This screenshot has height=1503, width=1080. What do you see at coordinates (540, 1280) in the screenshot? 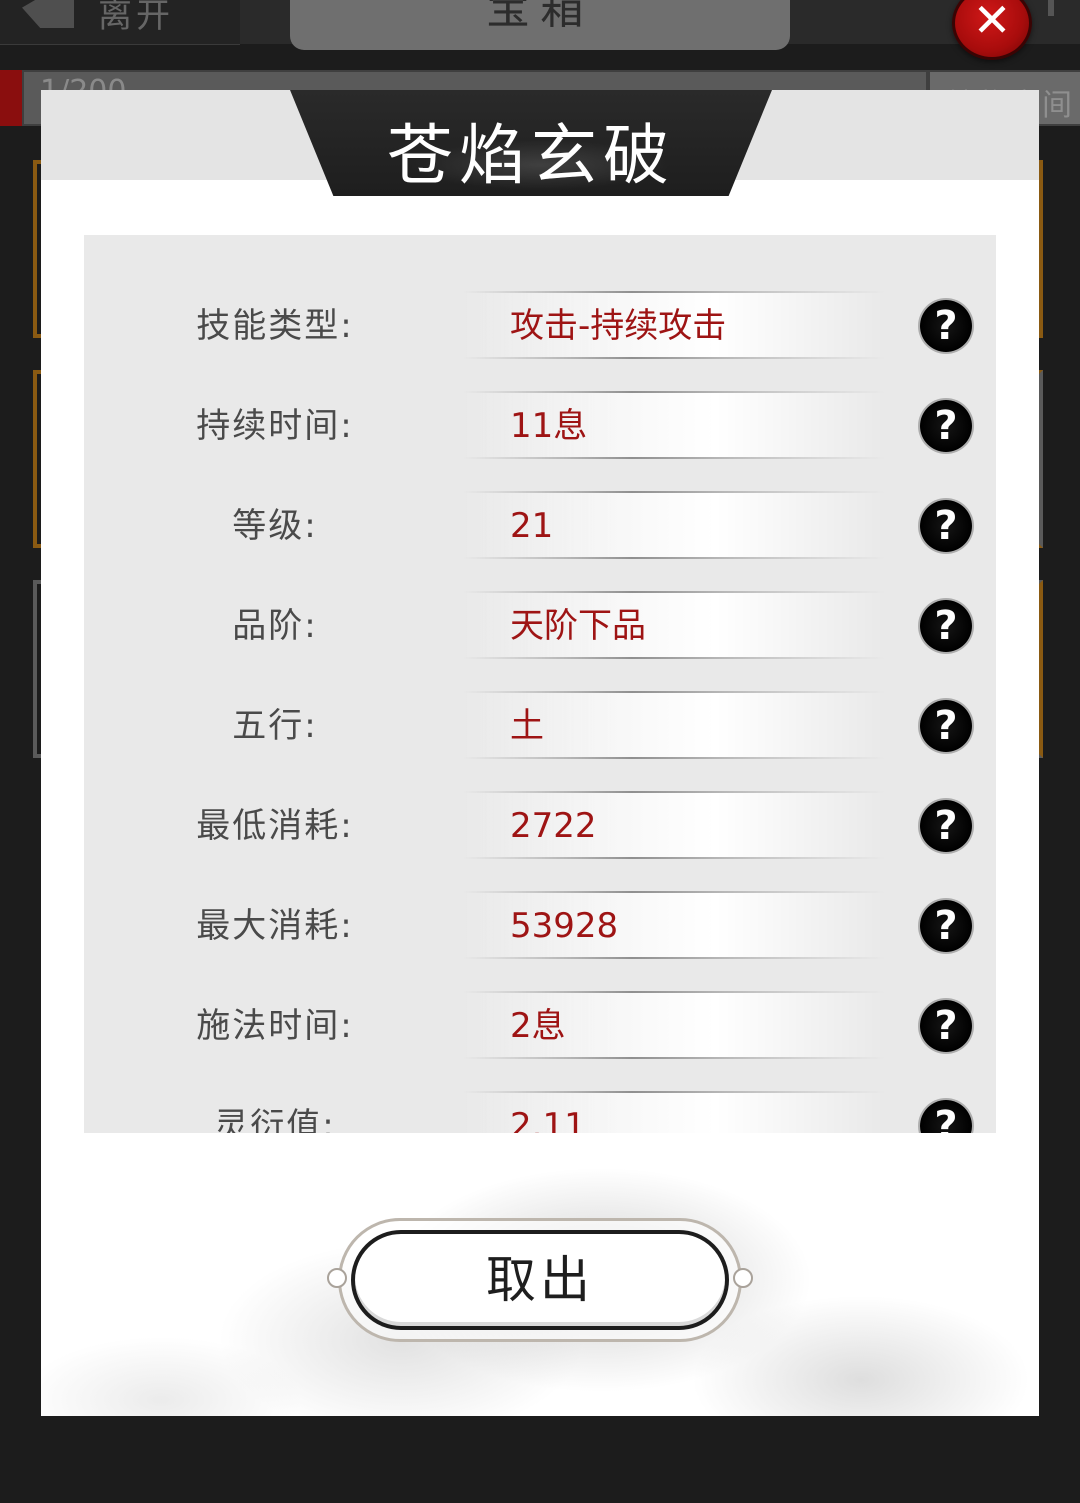
I see `take-out-button: 取出` at bounding box center [540, 1280].